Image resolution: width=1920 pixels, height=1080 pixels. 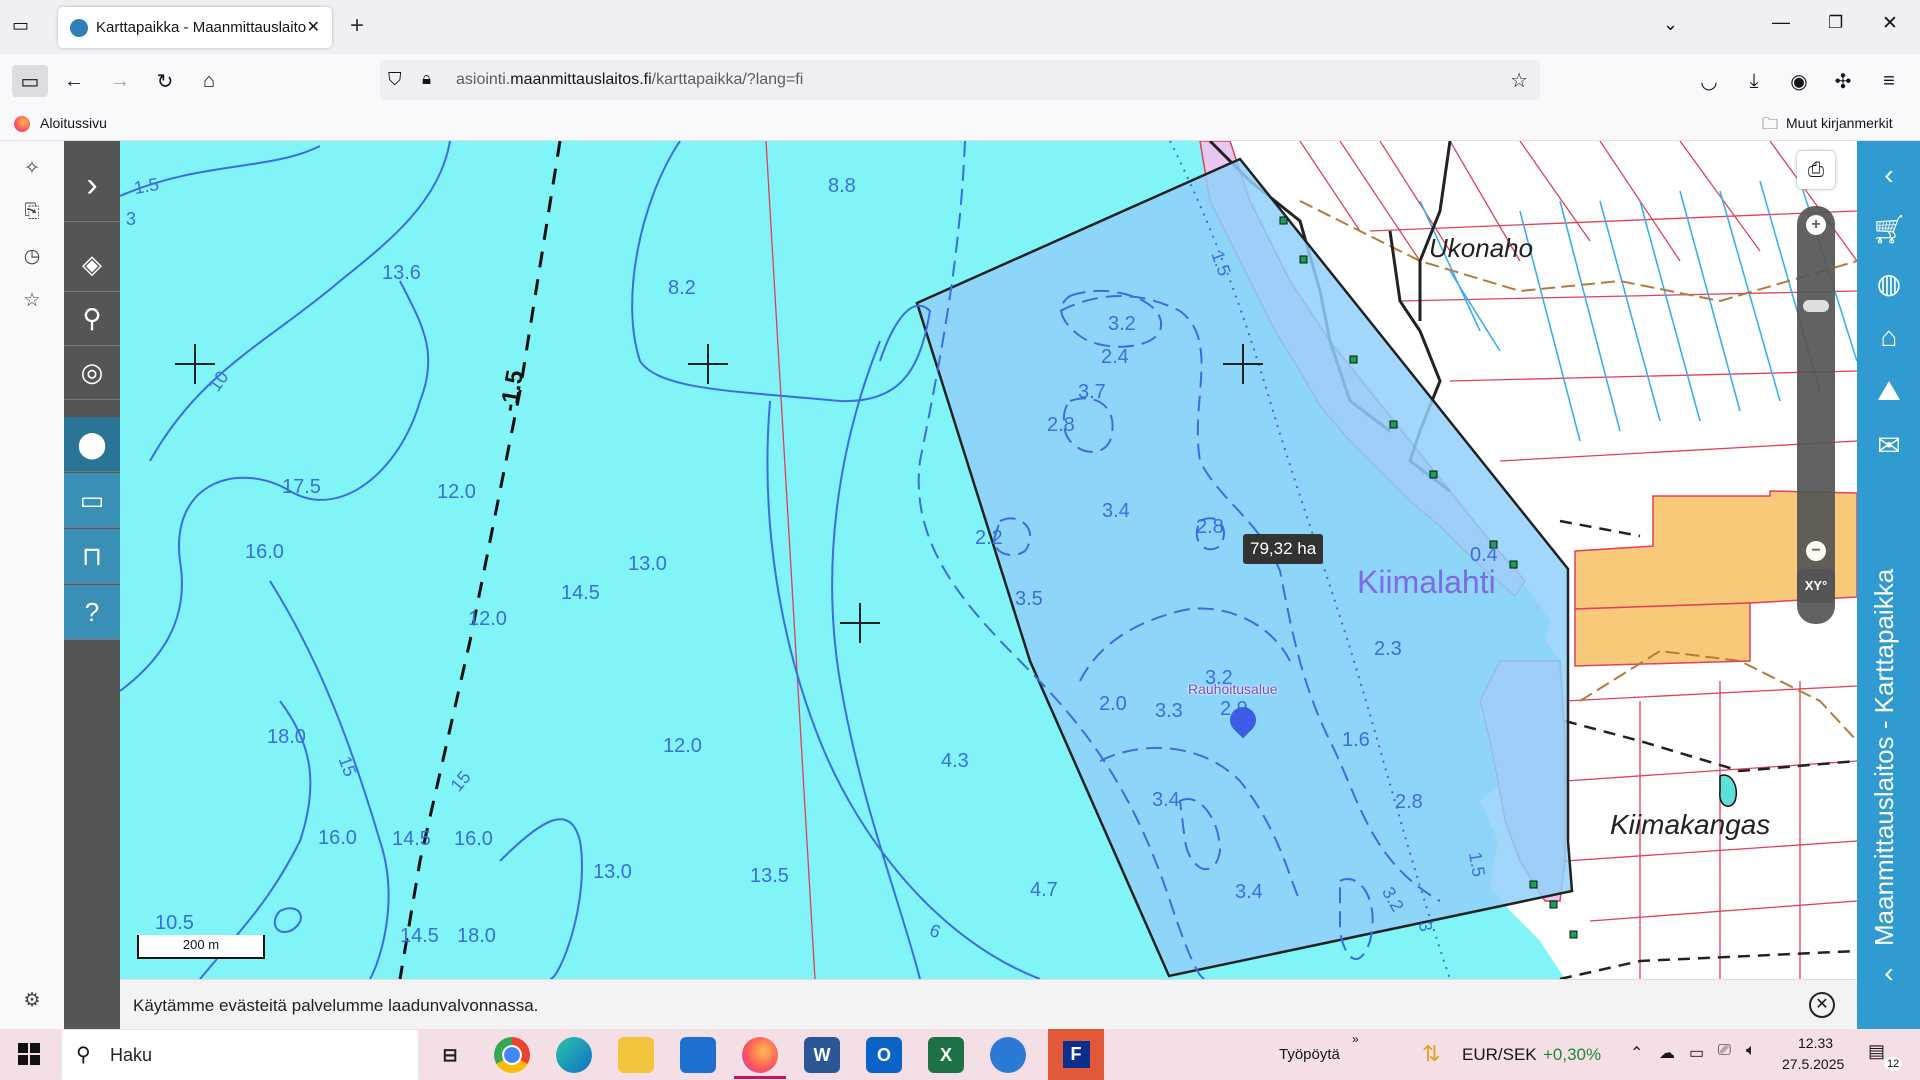 I want to click on bookmark-home: Aloitussivu, so click(x=73, y=123).